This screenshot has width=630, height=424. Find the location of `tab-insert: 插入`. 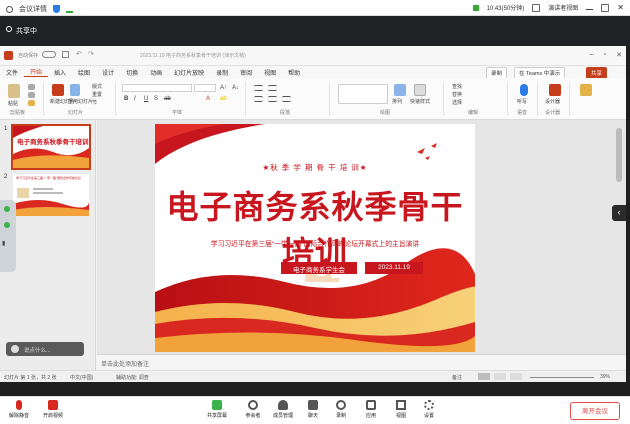

tab-insert: 插入 is located at coordinates (60, 72).